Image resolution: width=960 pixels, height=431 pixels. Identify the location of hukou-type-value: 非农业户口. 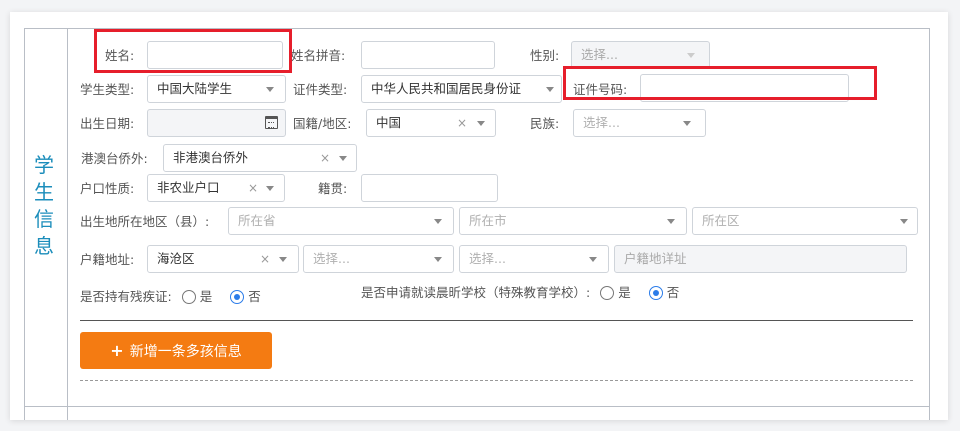
(188, 187).